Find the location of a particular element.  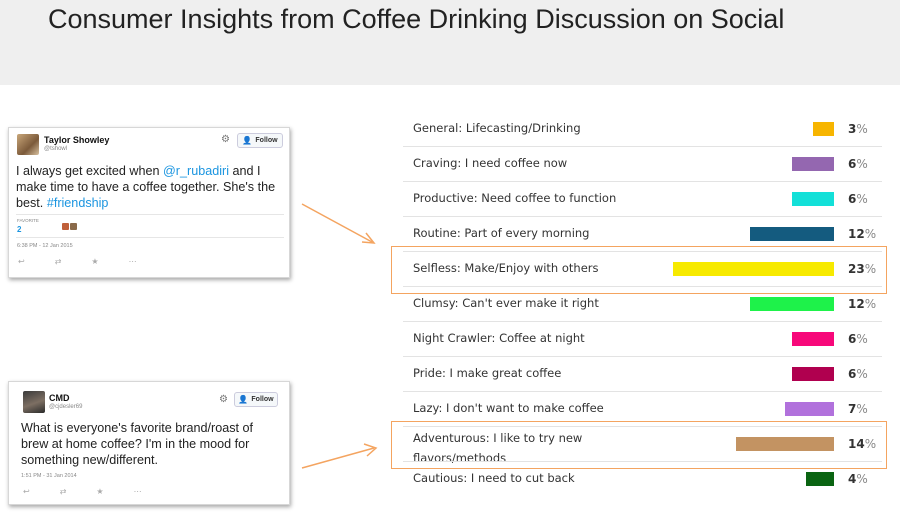

bar-value-label: 4% is located at coordinates (858, 479).